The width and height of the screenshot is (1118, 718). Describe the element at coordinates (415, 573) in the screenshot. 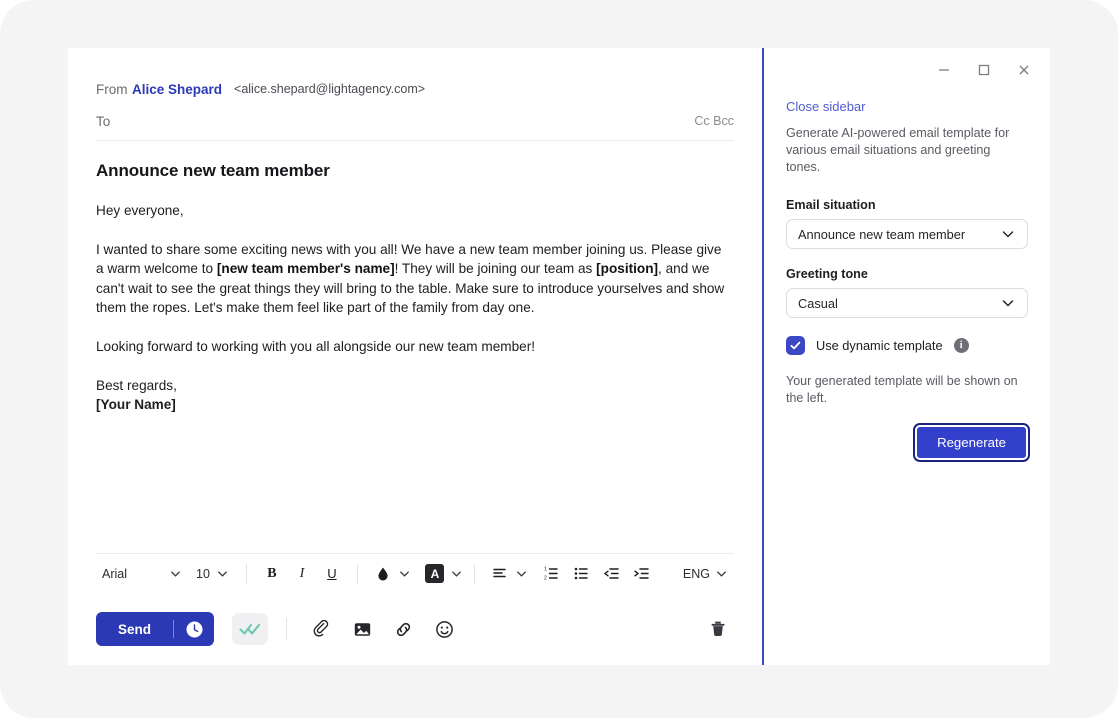

I see `formatting-toolbar: Arial 10 B I U A 1 2 ENG` at that location.